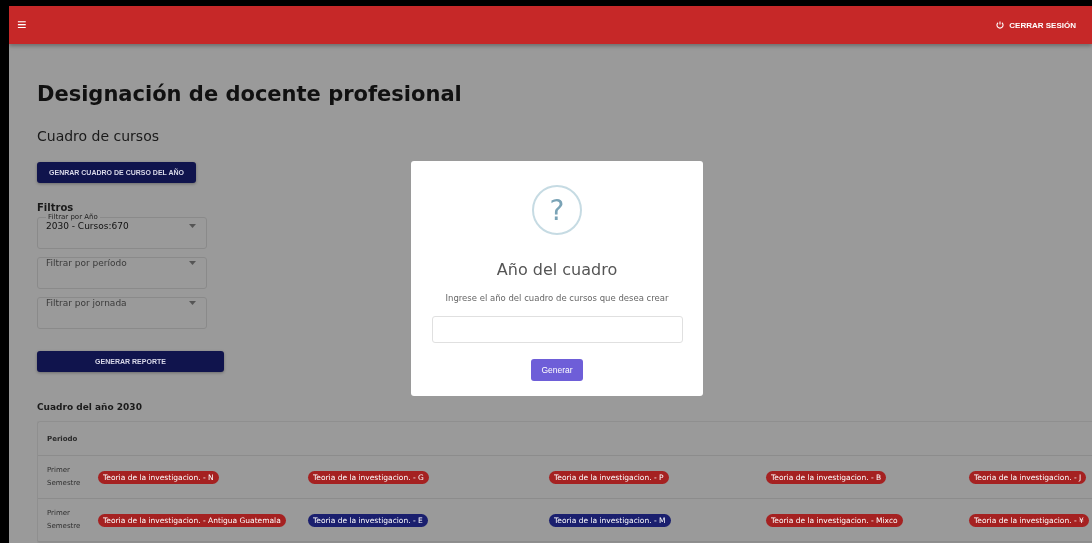  What do you see at coordinates (1036, 25) in the screenshot?
I see `logout-button: CERRAR SESIÓN` at bounding box center [1036, 25].